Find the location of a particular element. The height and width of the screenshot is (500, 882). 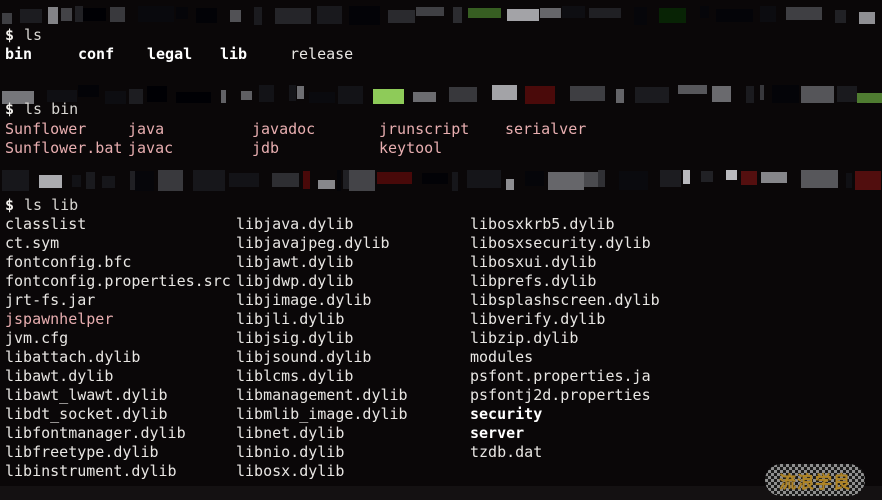

listing-entry-exec: jspawnhelper is located at coordinates (59, 319).